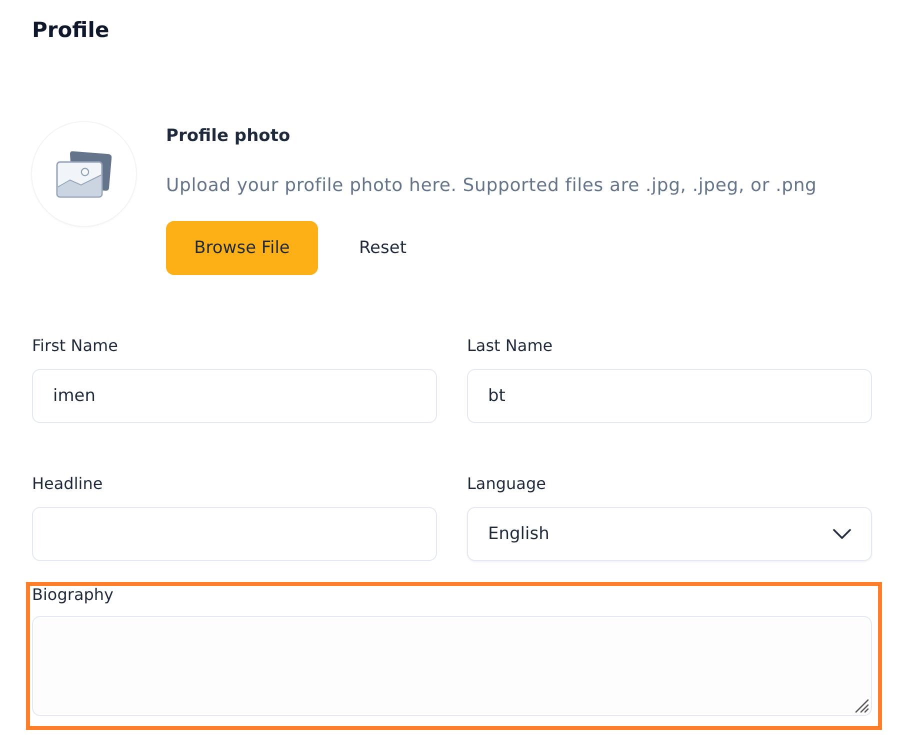 The height and width of the screenshot is (735, 898). What do you see at coordinates (669, 396) in the screenshot?
I see `text-field: bt` at bounding box center [669, 396].